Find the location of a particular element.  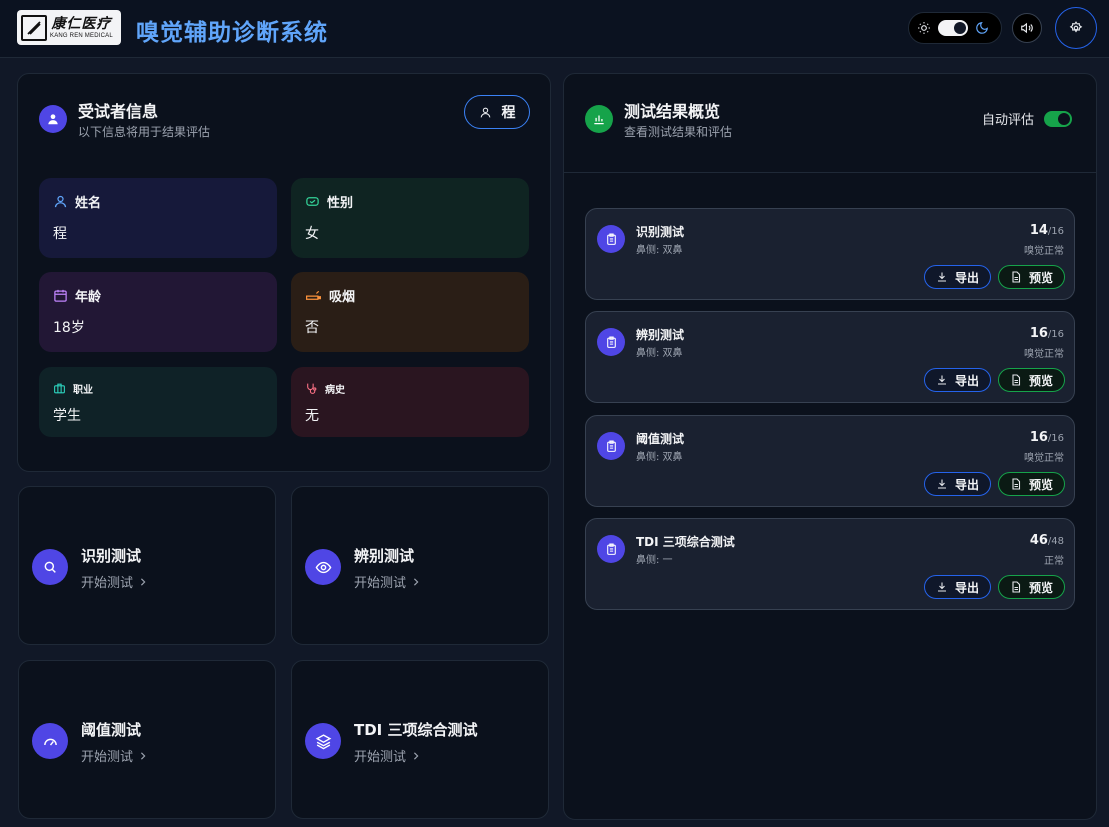

moon-icon is located at coordinates (982, 28).